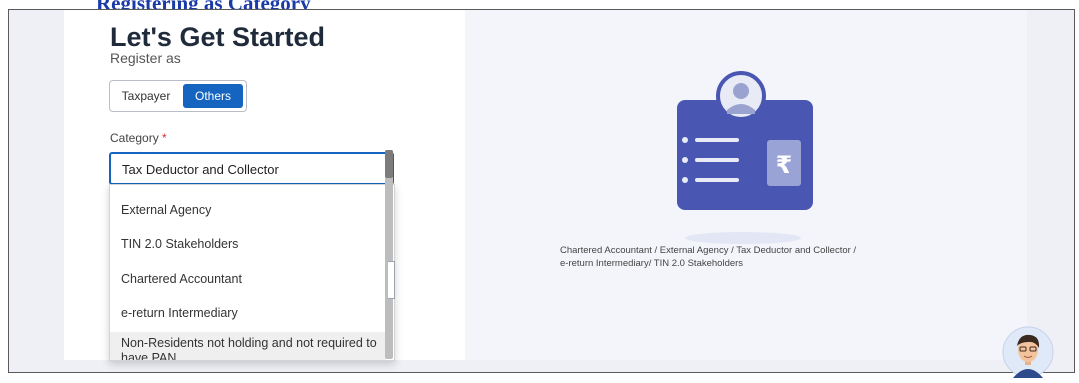  Describe the element at coordinates (179, 313) in the screenshot. I see `option-label: e-return Intermediary` at that location.